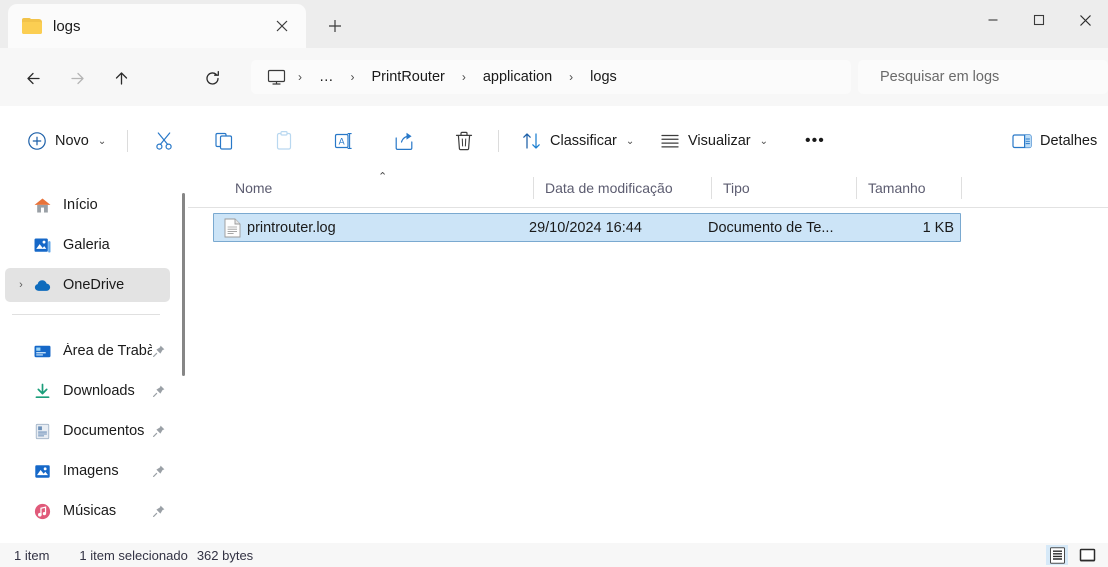 The height and width of the screenshot is (567, 1108). What do you see at coordinates (133, 555) in the screenshot?
I see `status-selection-count: 1 item selecionado` at bounding box center [133, 555].